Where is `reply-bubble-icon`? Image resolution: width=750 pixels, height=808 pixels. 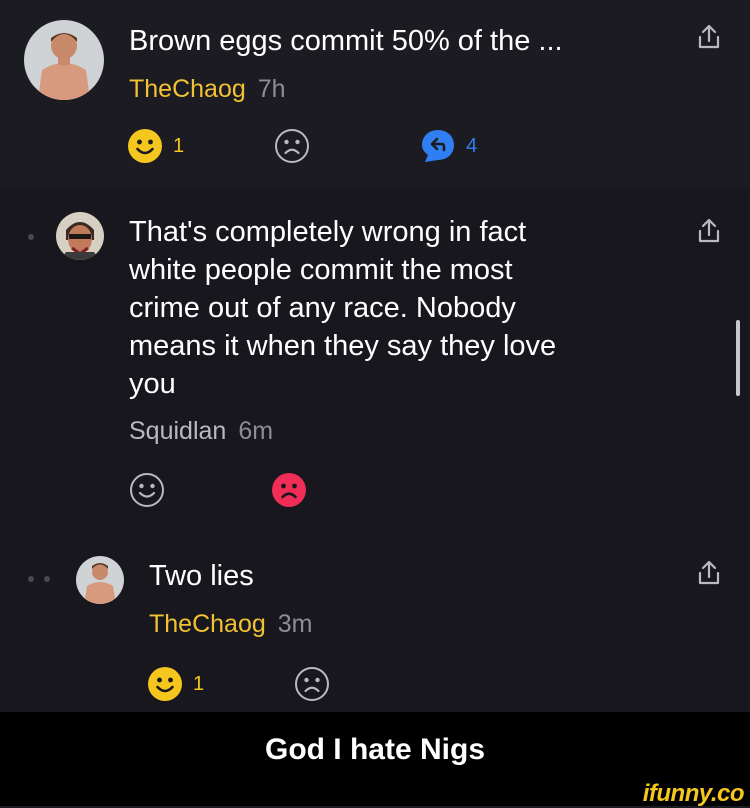
reply-bubble-icon is located at coordinates (438, 146).